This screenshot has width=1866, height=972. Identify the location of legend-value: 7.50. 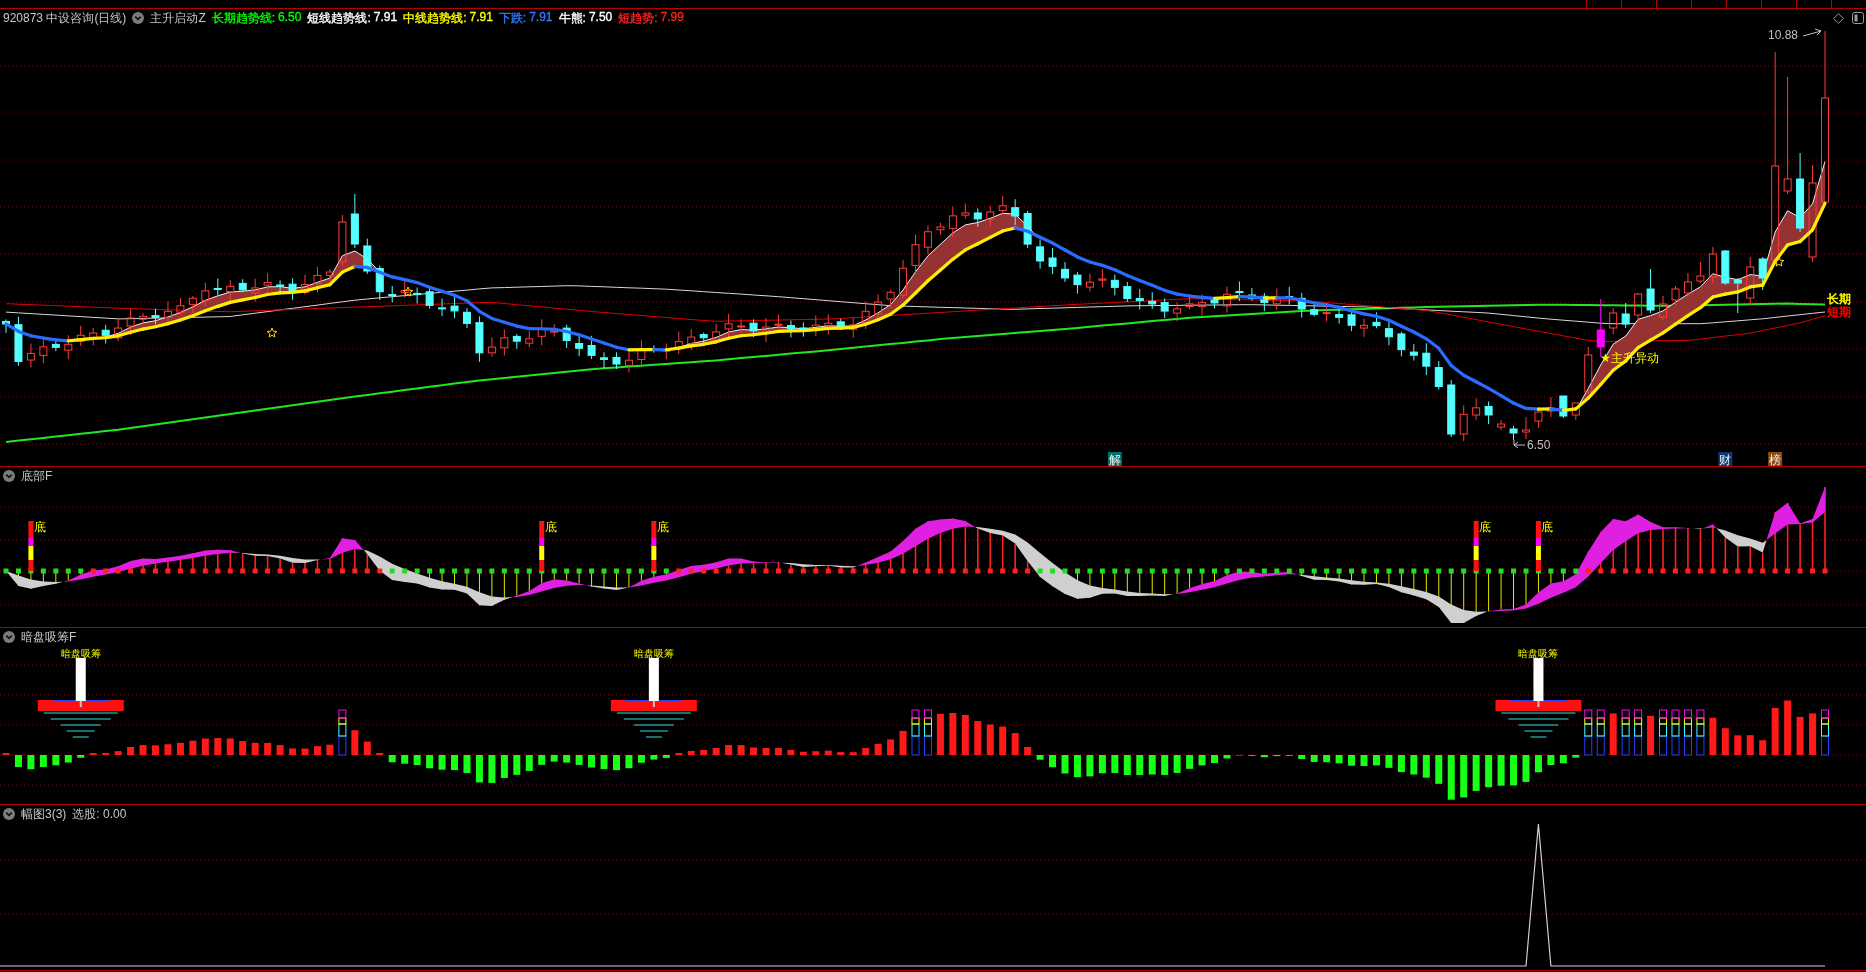
(600, 17).